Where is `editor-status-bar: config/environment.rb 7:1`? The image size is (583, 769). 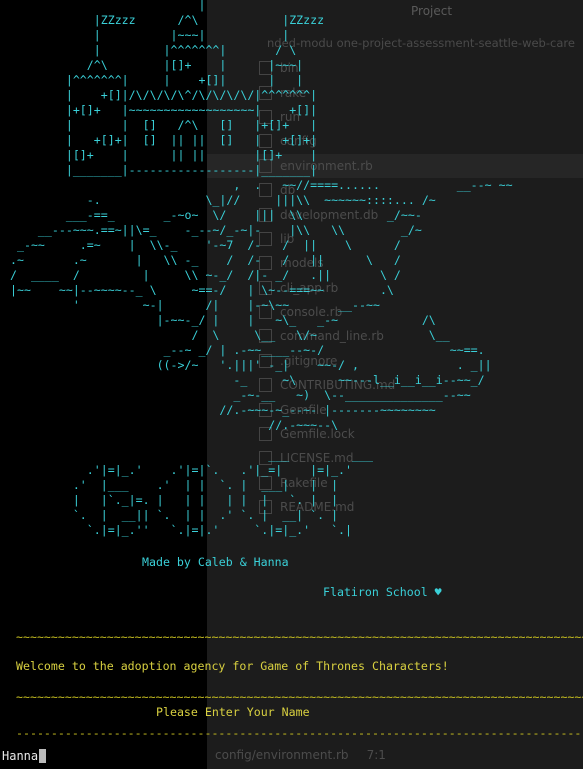 editor-status-bar: config/environment.rb 7:1 is located at coordinates (300, 755).